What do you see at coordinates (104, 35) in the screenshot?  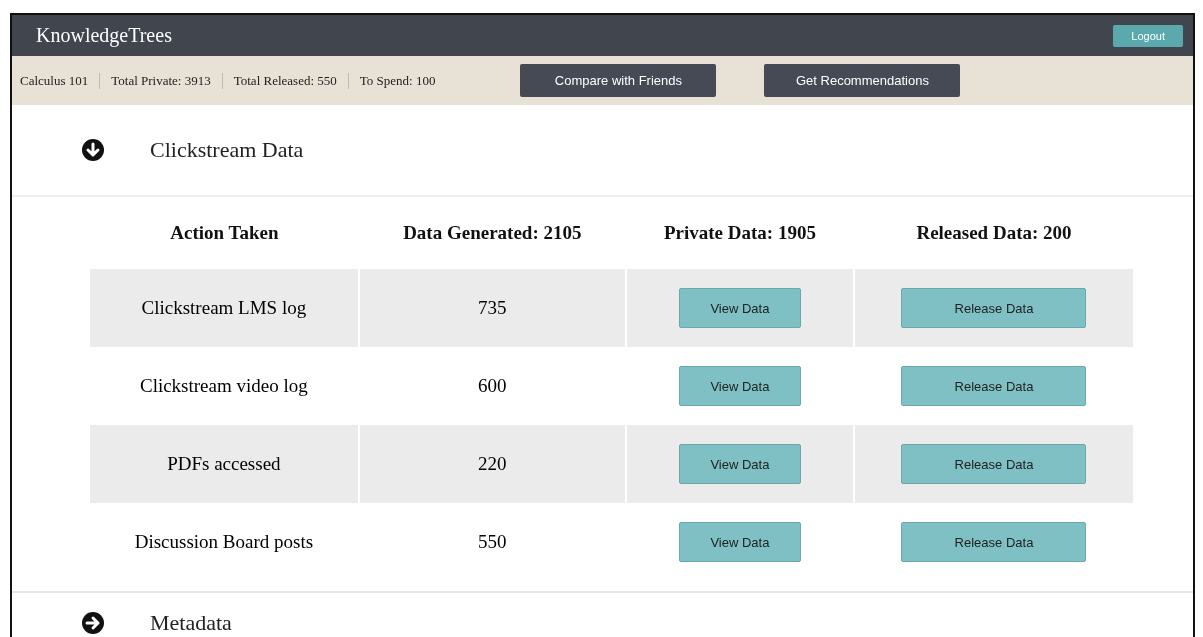 I see `app-title: KnowledgeTrees` at bounding box center [104, 35].